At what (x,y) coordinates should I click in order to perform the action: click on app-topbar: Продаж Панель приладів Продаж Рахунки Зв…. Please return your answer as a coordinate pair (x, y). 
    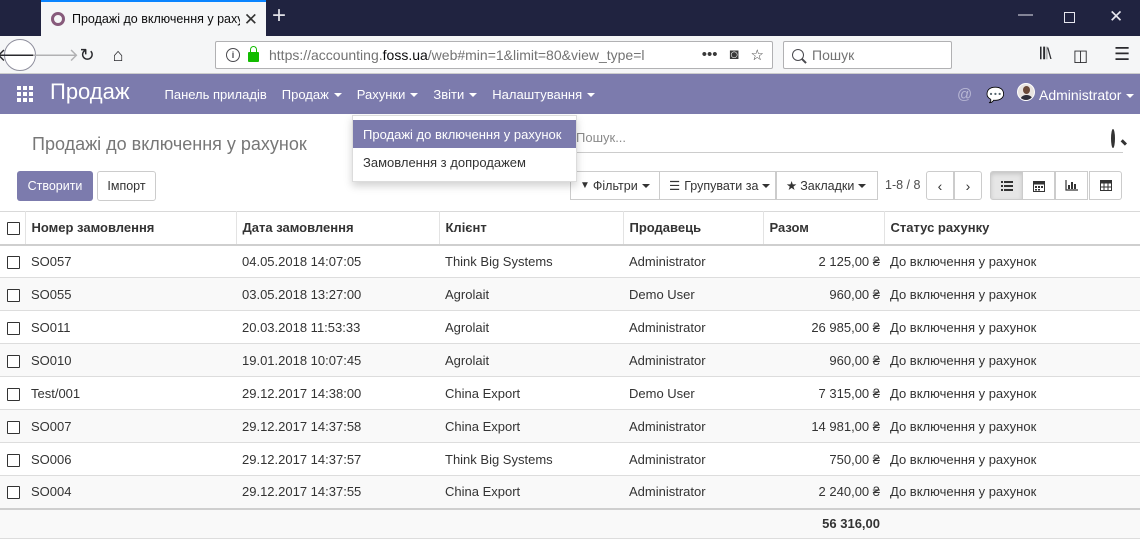
    Looking at the image, I should click on (570, 94).